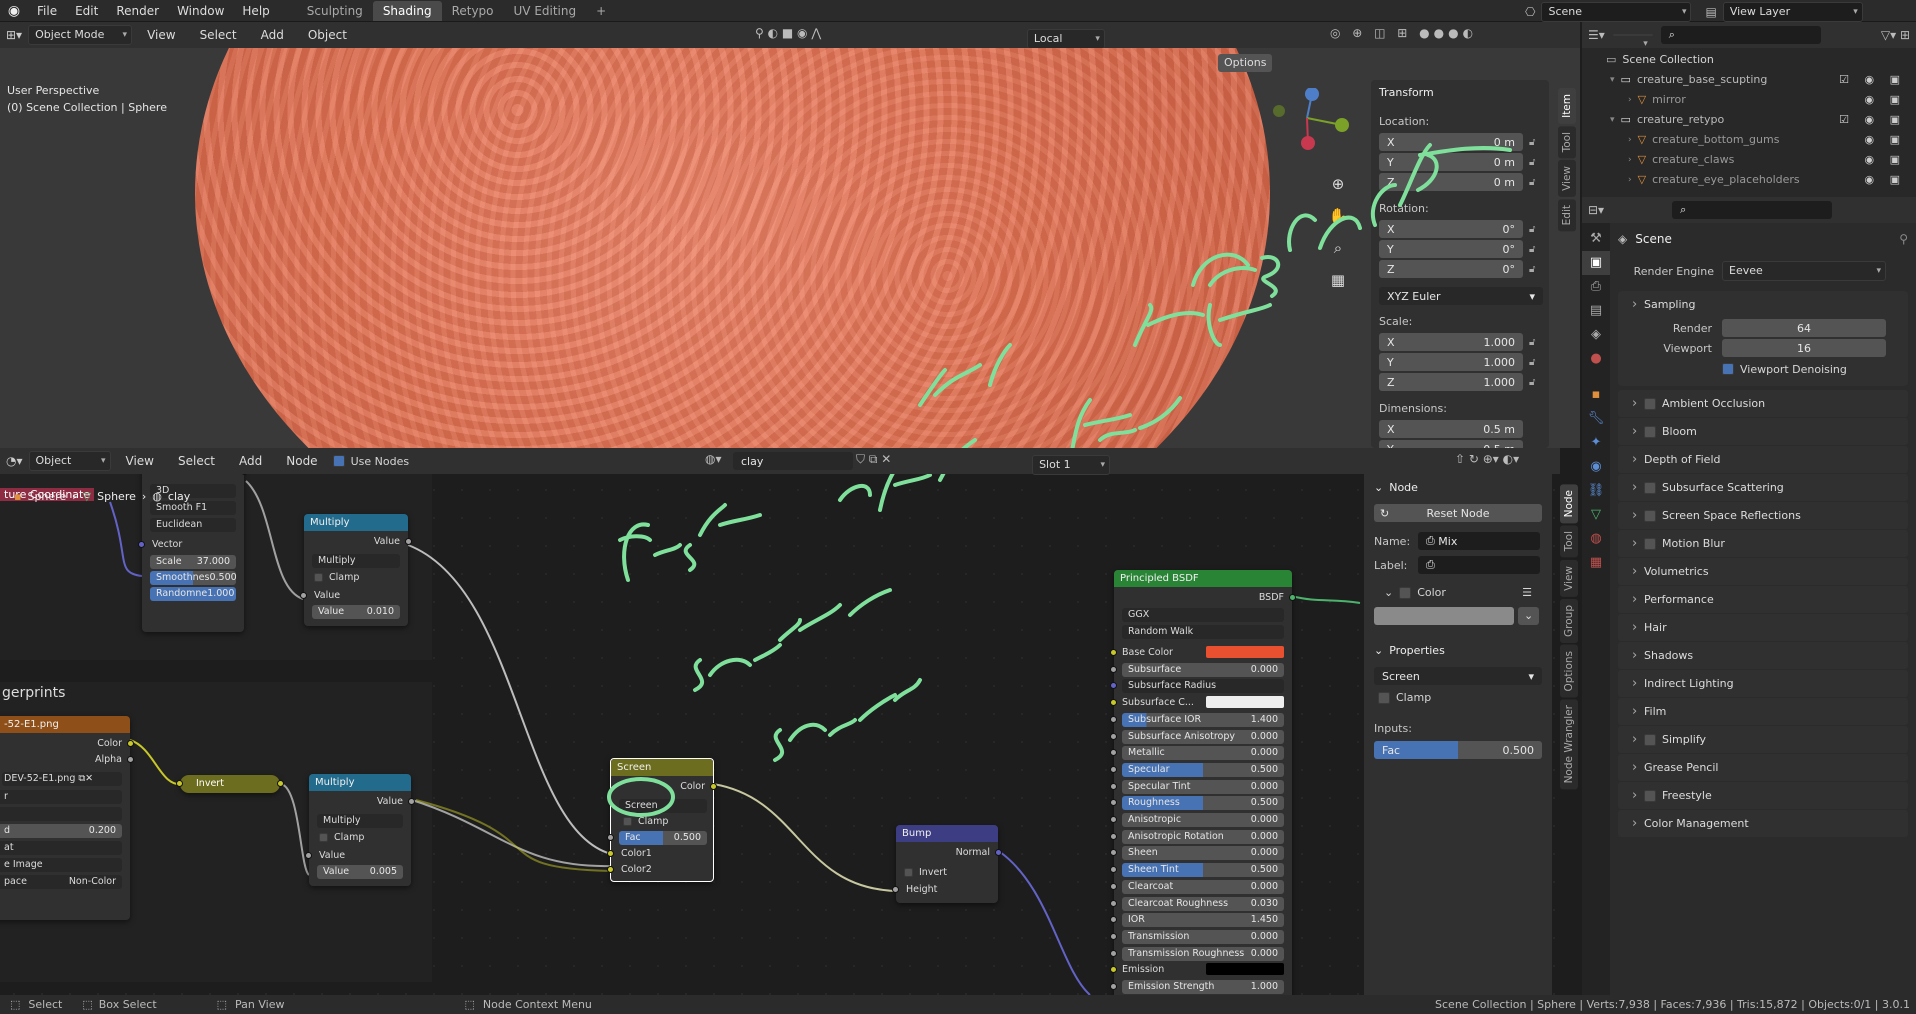 The image size is (1916, 1014). I want to click on breadcrumb-path: ▪ Sphere › ▽ Sphere › ◍ clay, so click(102, 496).